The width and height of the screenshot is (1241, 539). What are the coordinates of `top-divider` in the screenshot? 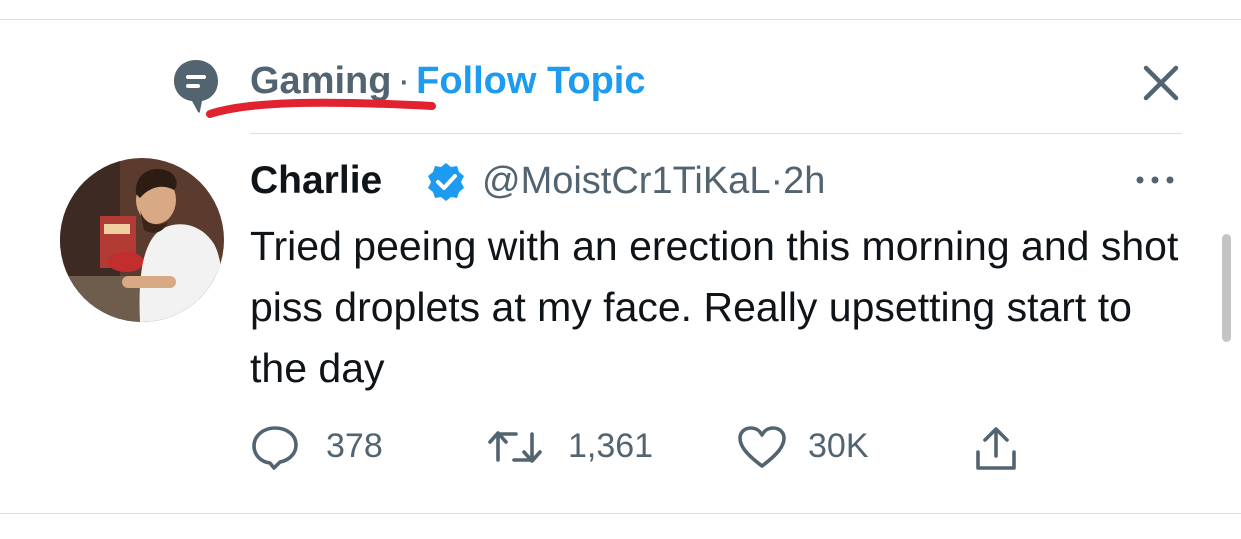 It's located at (620, 19).